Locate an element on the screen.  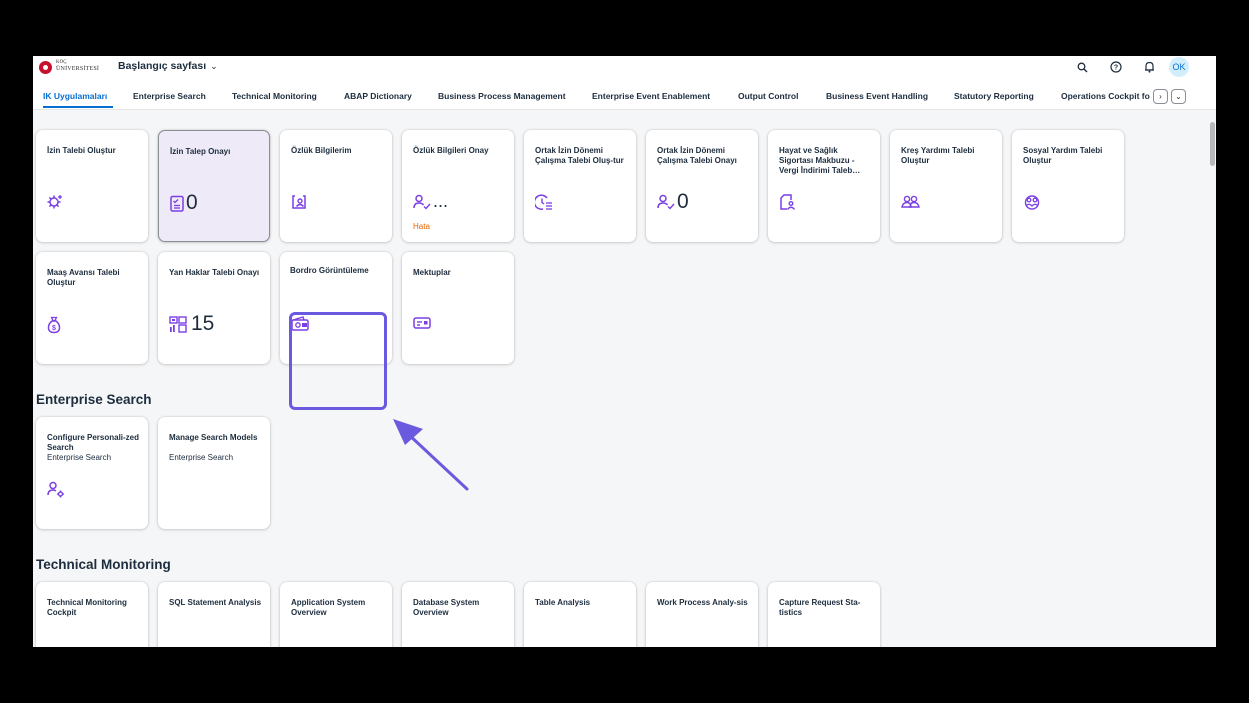
tile-count: 15 is located at coordinates (203, 323).